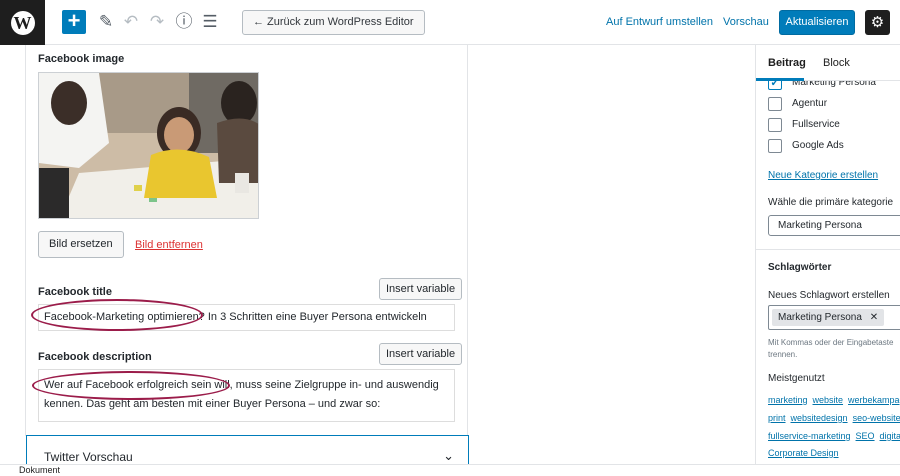 The image size is (900, 476). I want to click on popular-tag-link: fullservice-marketing, so click(809, 436).